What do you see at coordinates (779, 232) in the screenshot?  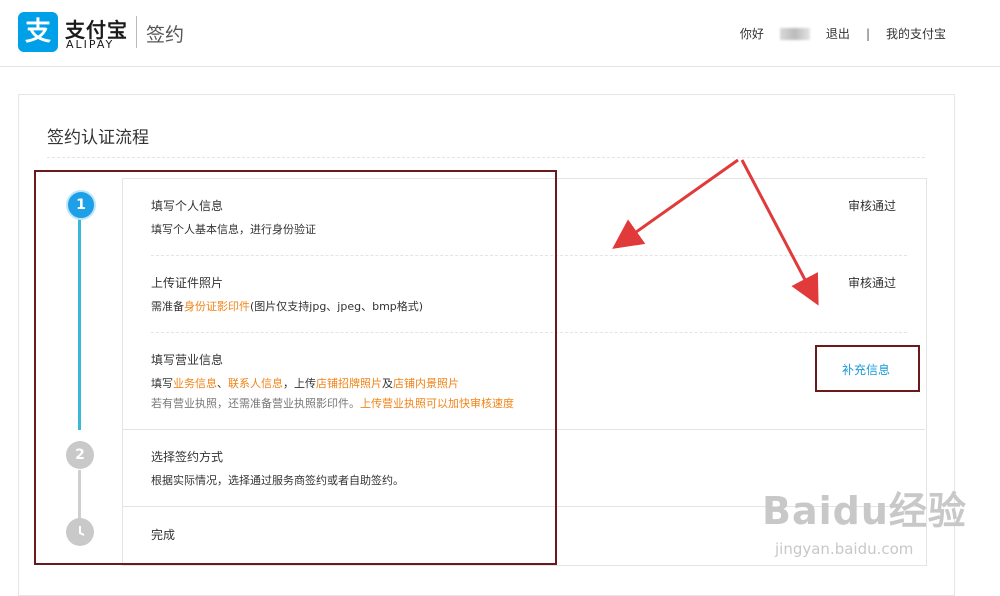 I see `arrow-to-status-right` at bounding box center [779, 232].